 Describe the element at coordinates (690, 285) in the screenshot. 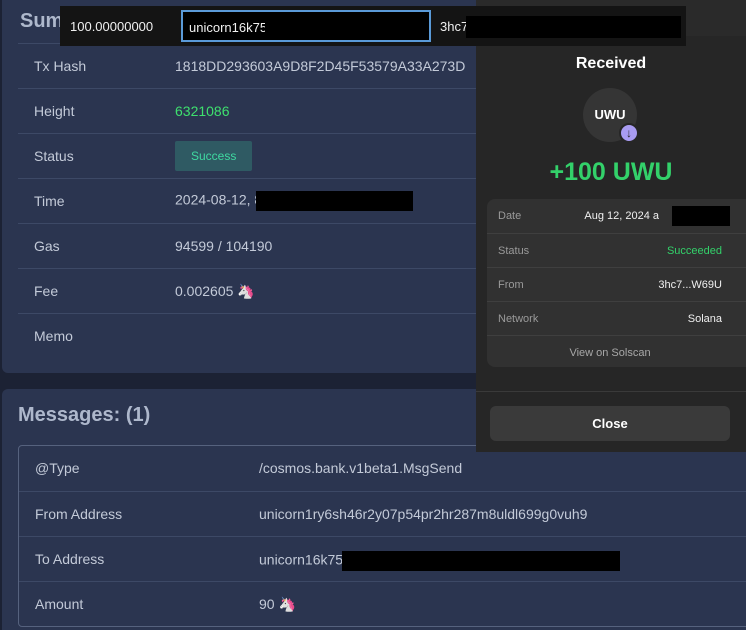

I see `detail-from-value: 3hc7...W69U` at that location.